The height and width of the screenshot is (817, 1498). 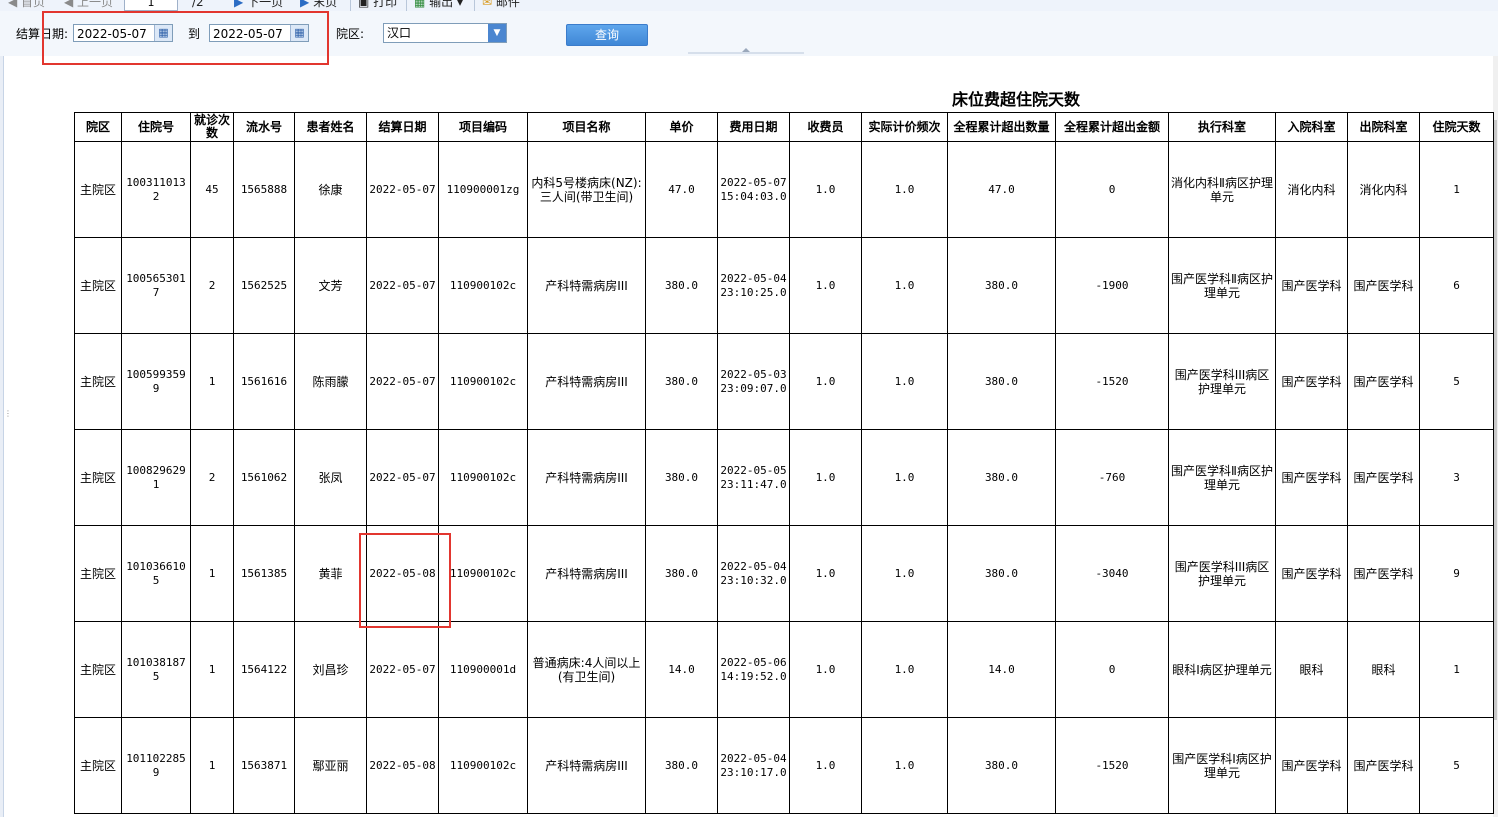 What do you see at coordinates (1456, 189) in the screenshot?
I see `cell-stay-days: 1` at bounding box center [1456, 189].